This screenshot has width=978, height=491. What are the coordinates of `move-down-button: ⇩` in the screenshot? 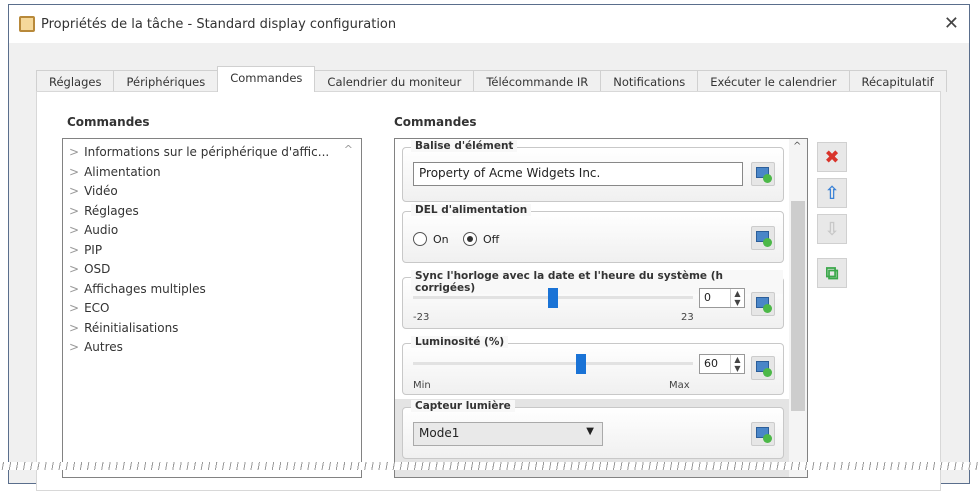 It's located at (832, 229).